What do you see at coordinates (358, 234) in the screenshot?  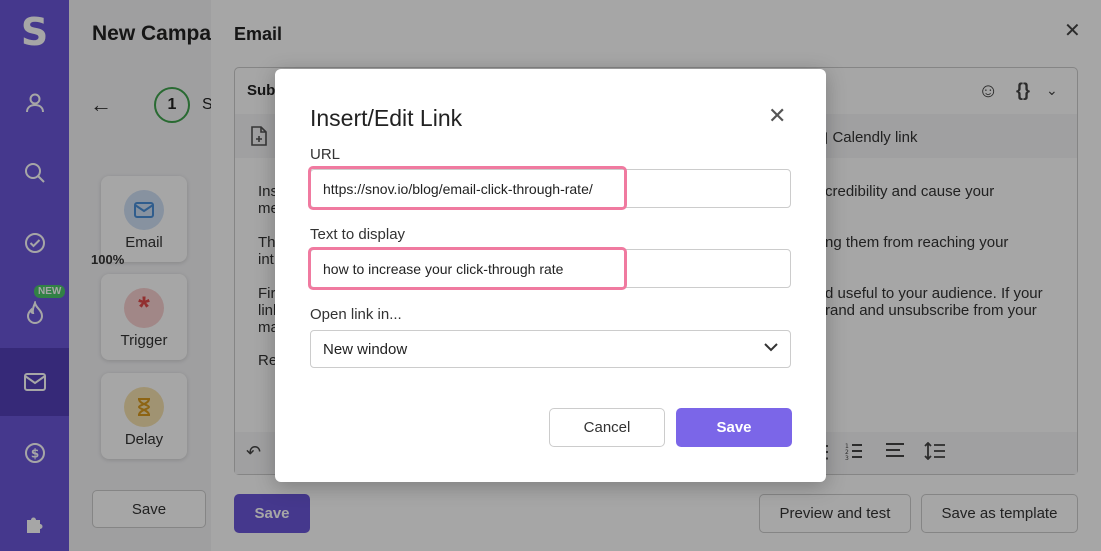 I see `text-to-display-label: Text to display` at bounding box center [358, 234].